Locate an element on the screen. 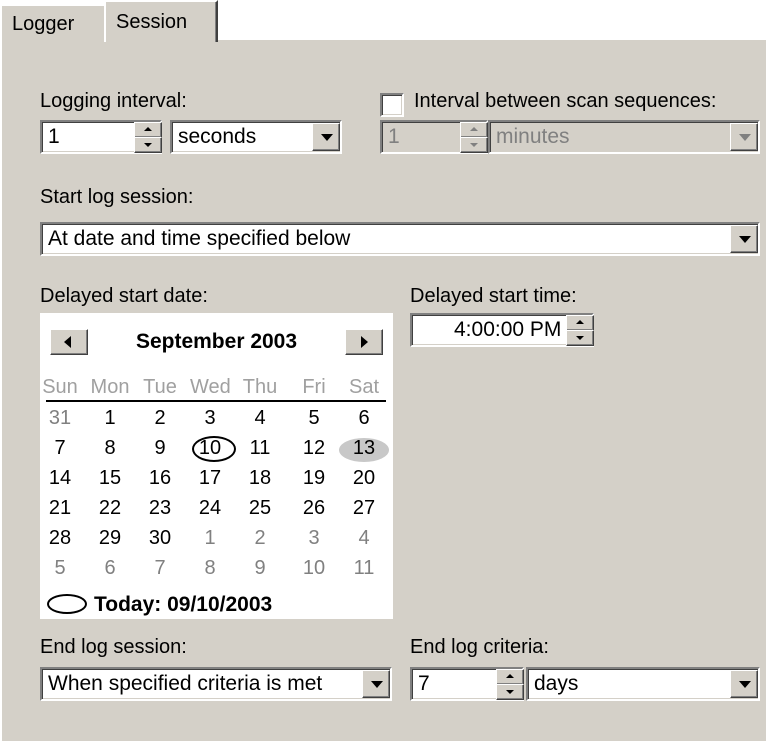  calendar-day: 22 is located at coordinates (110, 508).